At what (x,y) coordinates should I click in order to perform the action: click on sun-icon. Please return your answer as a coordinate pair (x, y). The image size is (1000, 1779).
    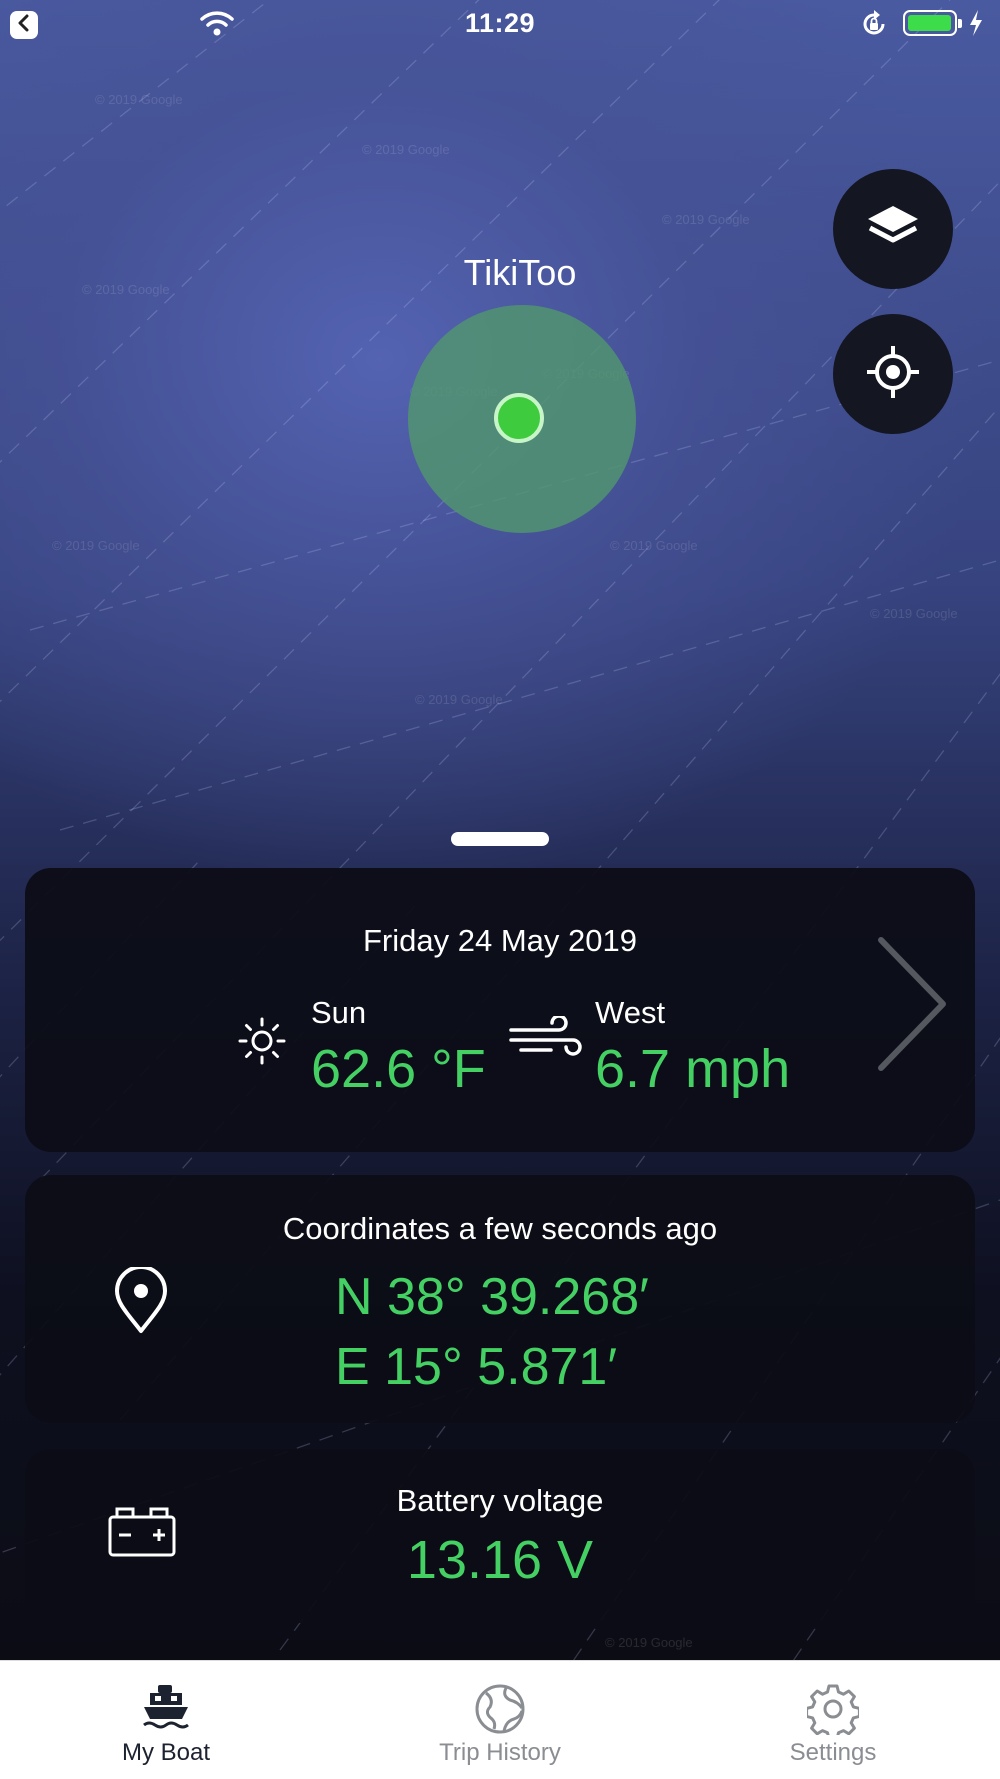
    Looking at the image, I should click on (262, 1043).